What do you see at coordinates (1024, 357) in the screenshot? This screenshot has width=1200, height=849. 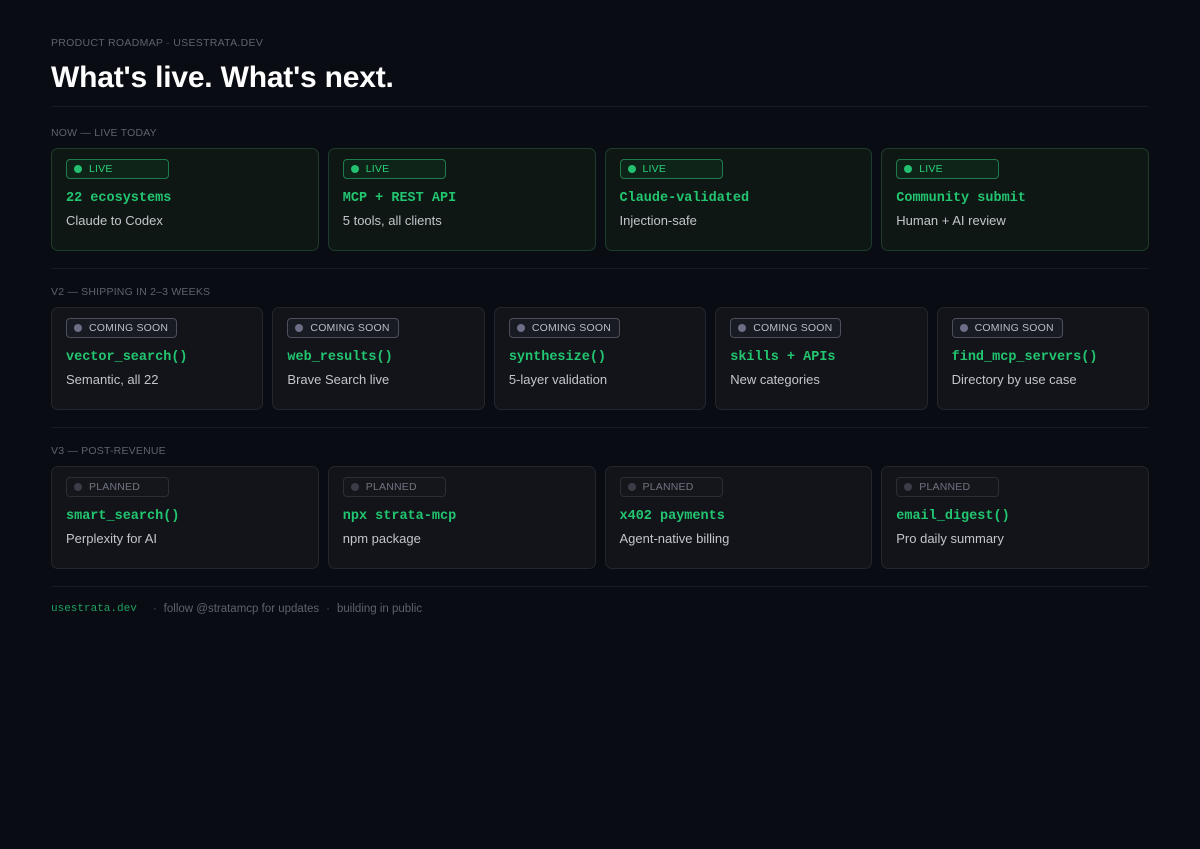 I see `feature-title: find_mcp_servers()` at bounding box center [1024, 357].